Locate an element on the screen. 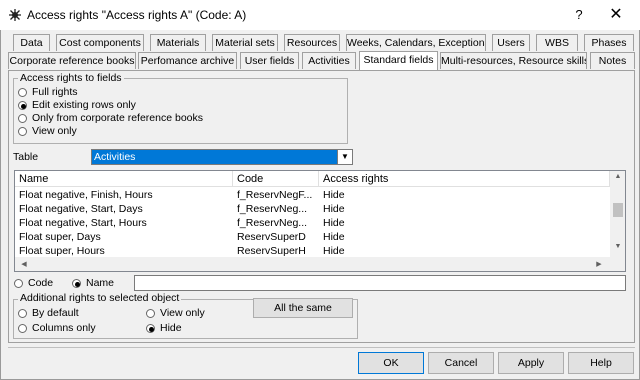  tab-standard-fields: Standard fields is located at coordinates (398, 60).